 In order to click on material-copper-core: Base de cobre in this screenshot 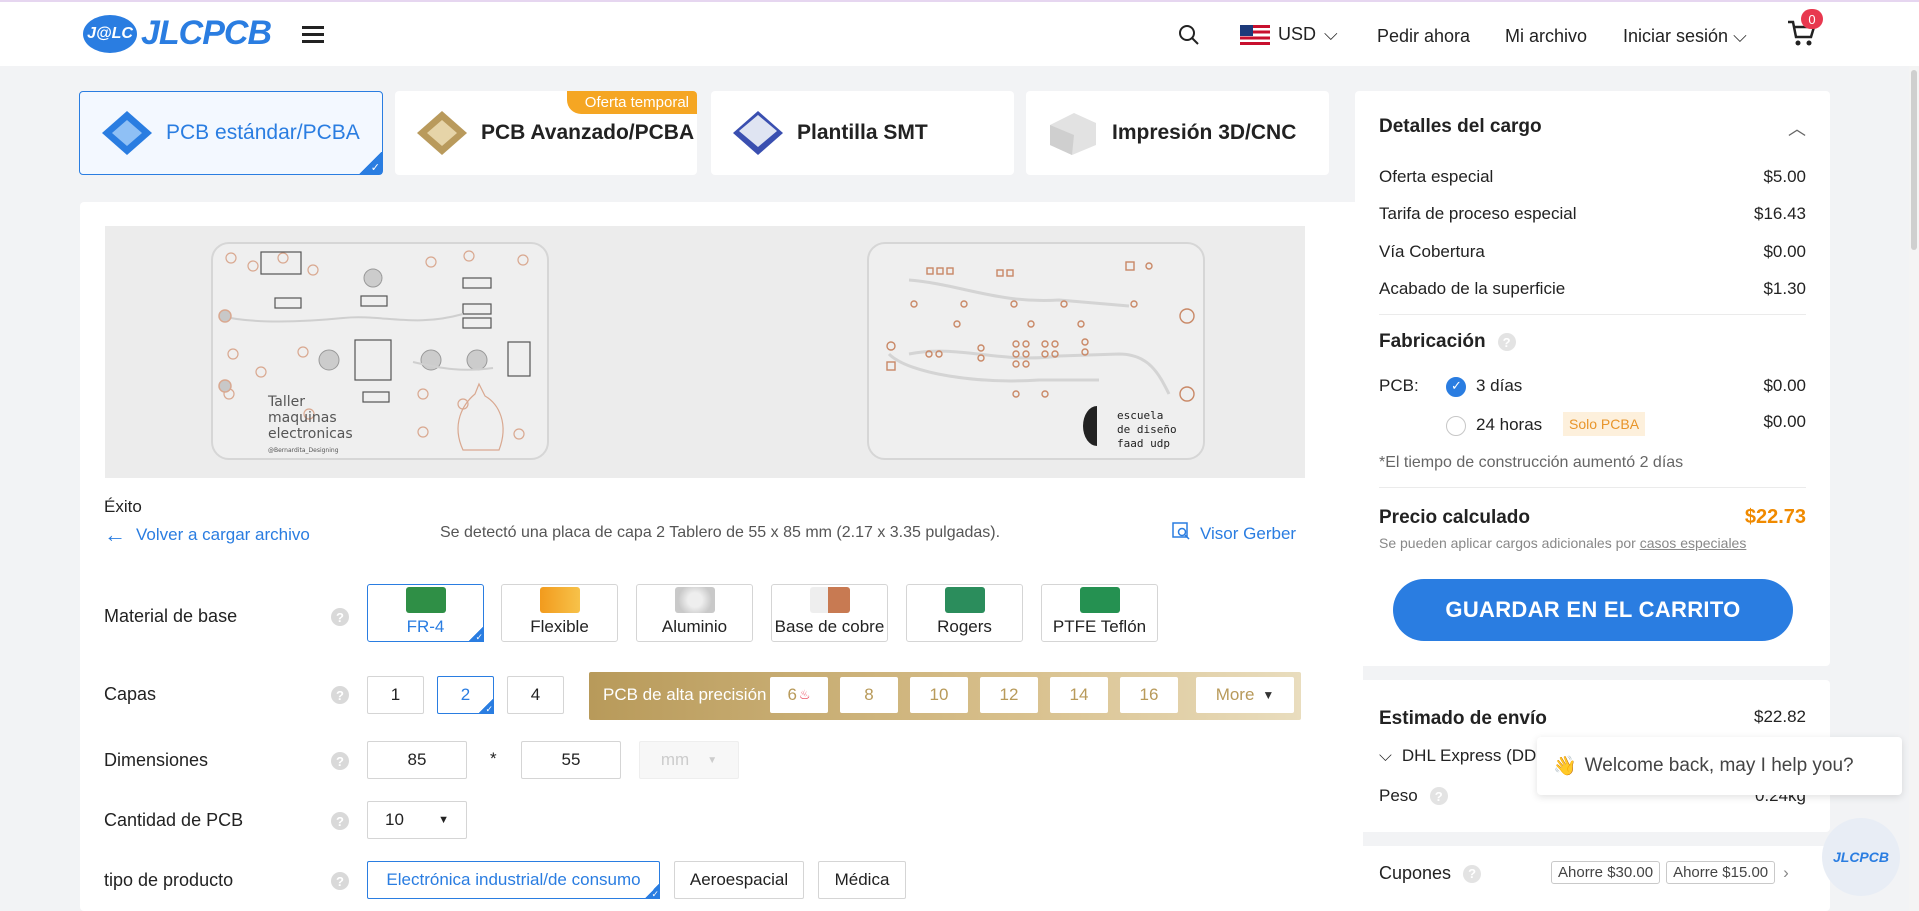, I will do `click(829, 613)`.